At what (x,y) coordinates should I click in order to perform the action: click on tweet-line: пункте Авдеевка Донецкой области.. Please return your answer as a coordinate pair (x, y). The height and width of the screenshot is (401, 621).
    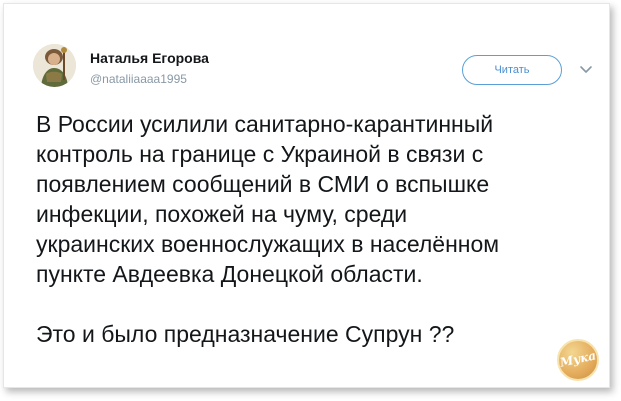
    Looking at the image, I should click on (229, 274).